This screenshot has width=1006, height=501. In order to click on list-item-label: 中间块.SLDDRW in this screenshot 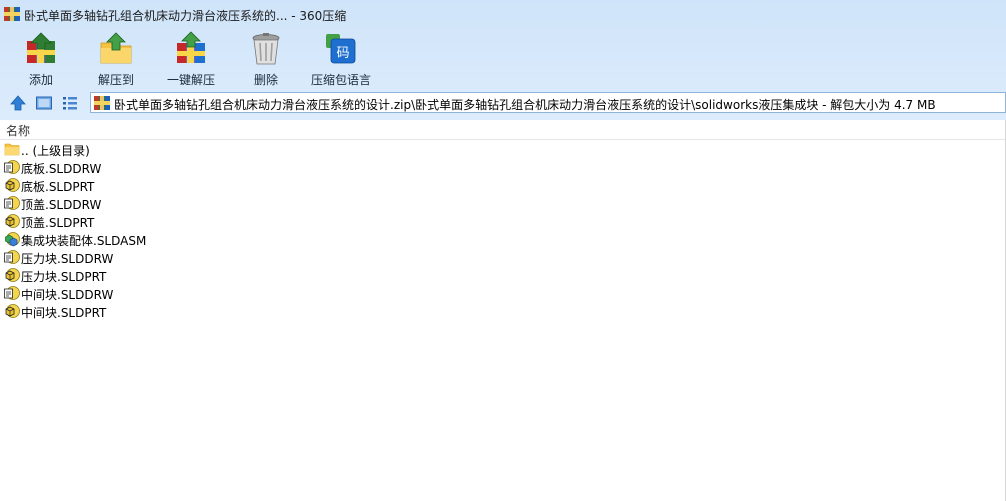, I will do `click(67, 295)`.